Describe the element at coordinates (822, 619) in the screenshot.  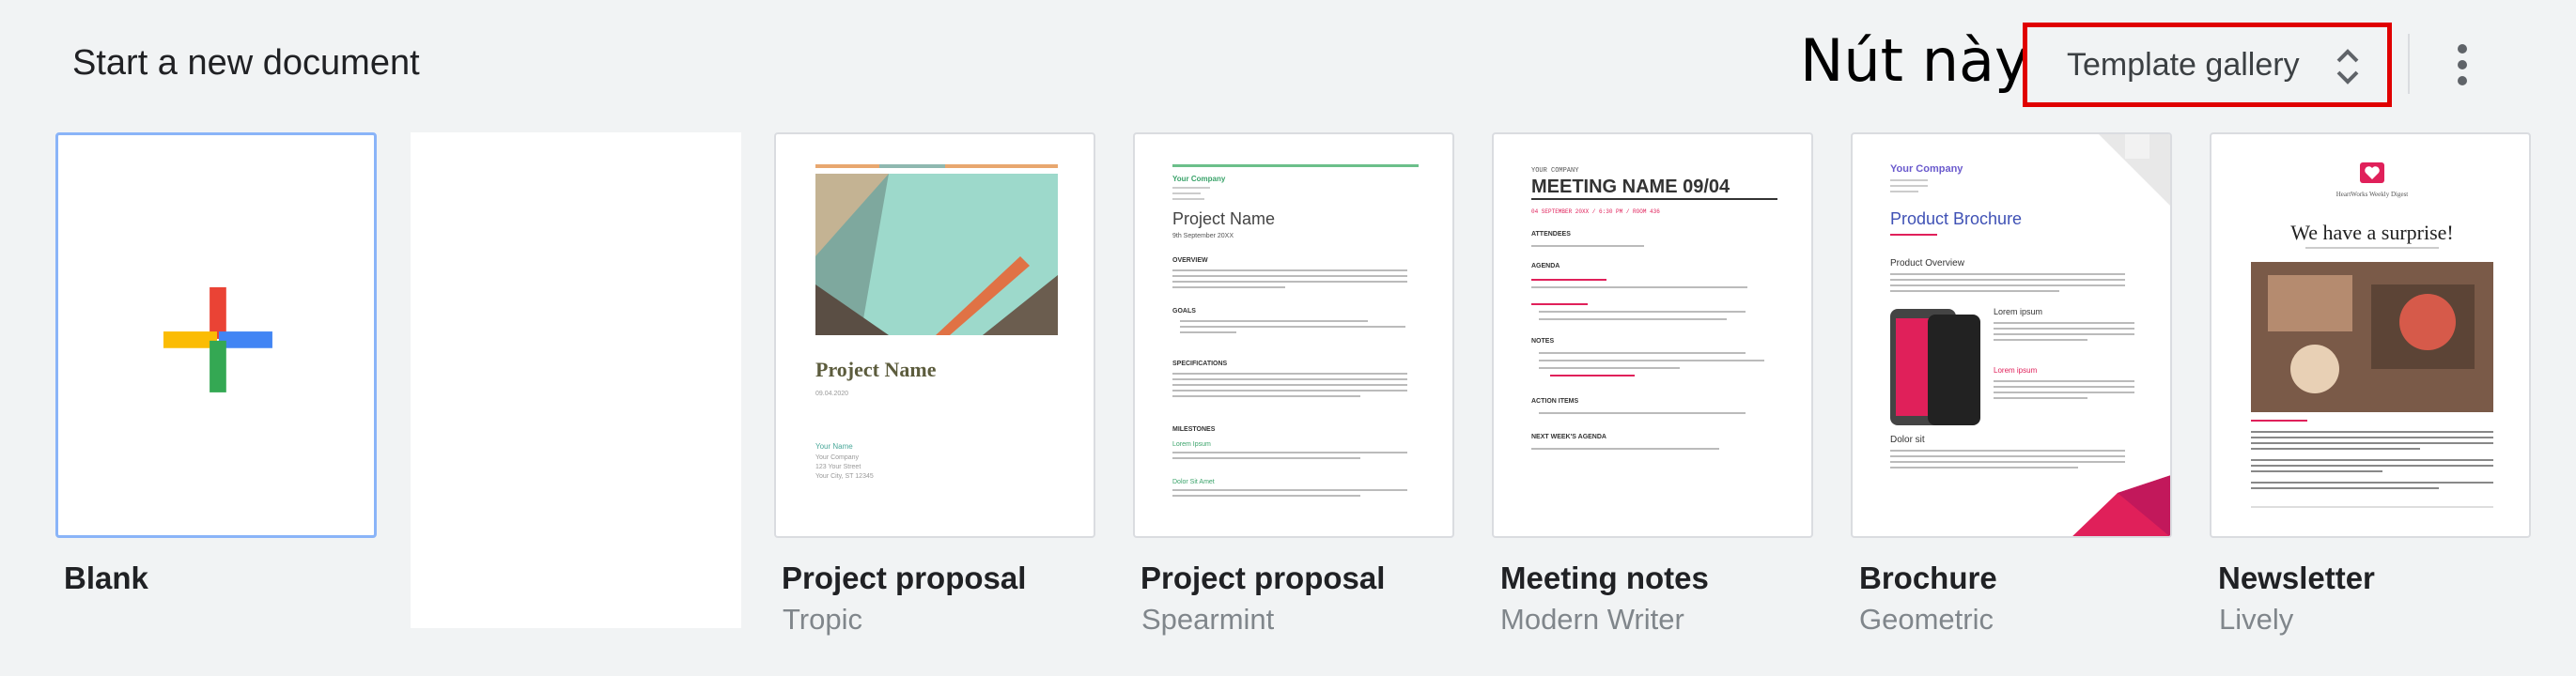
I see `template-subtitle: Tropic` at that location.